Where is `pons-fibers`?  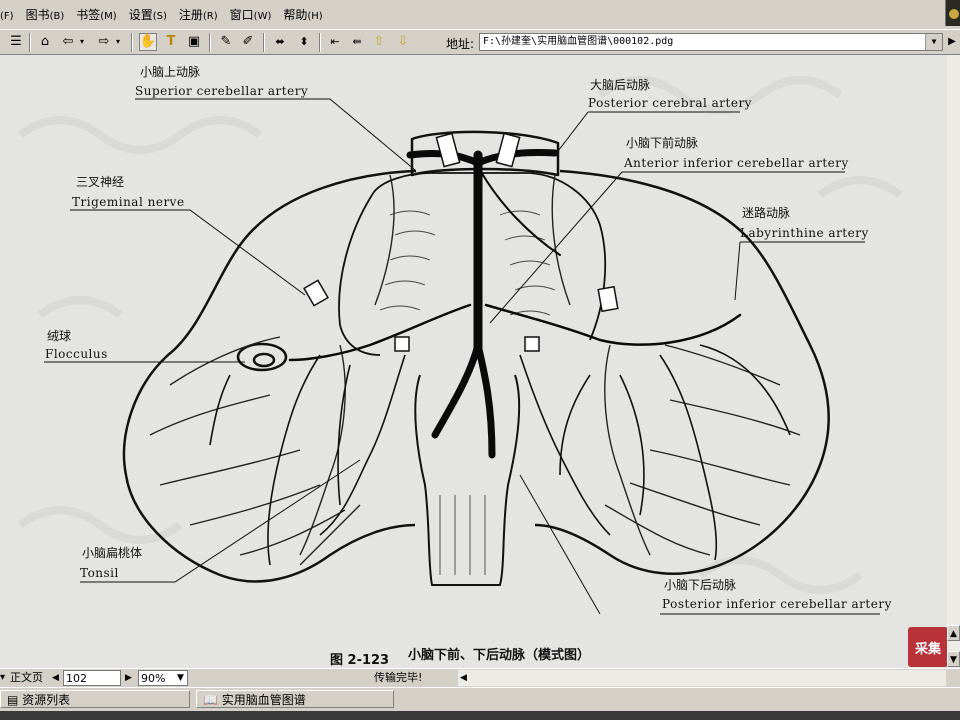 pons-fibers is located at coordinates (467, 392).